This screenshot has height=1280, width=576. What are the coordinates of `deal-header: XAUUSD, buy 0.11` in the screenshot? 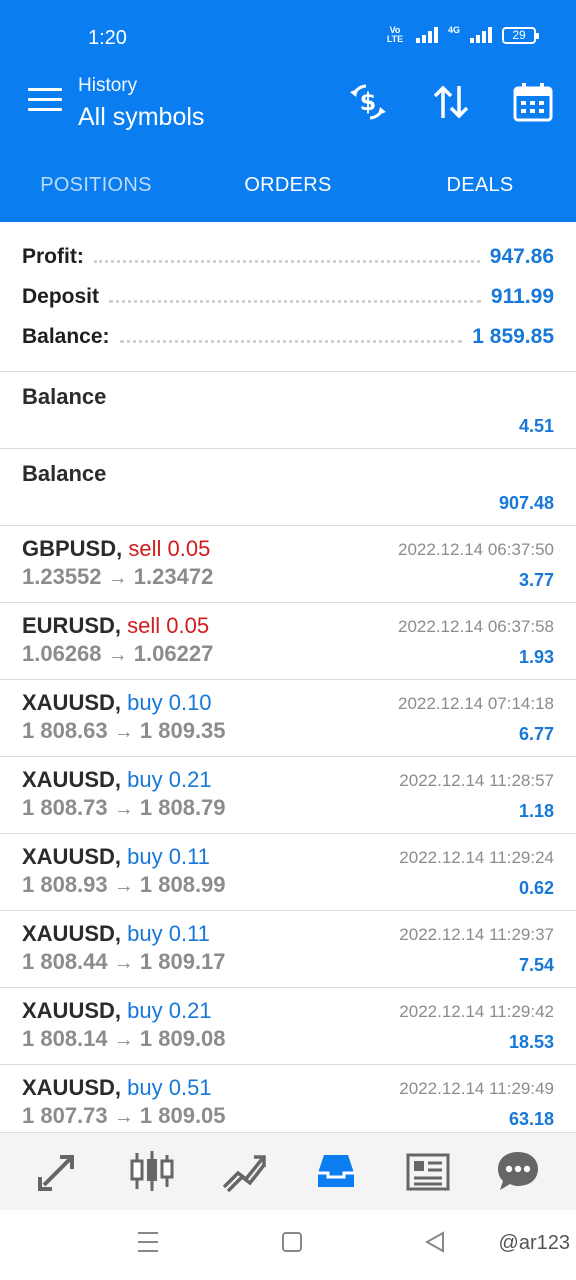 It's located at (116, 857).